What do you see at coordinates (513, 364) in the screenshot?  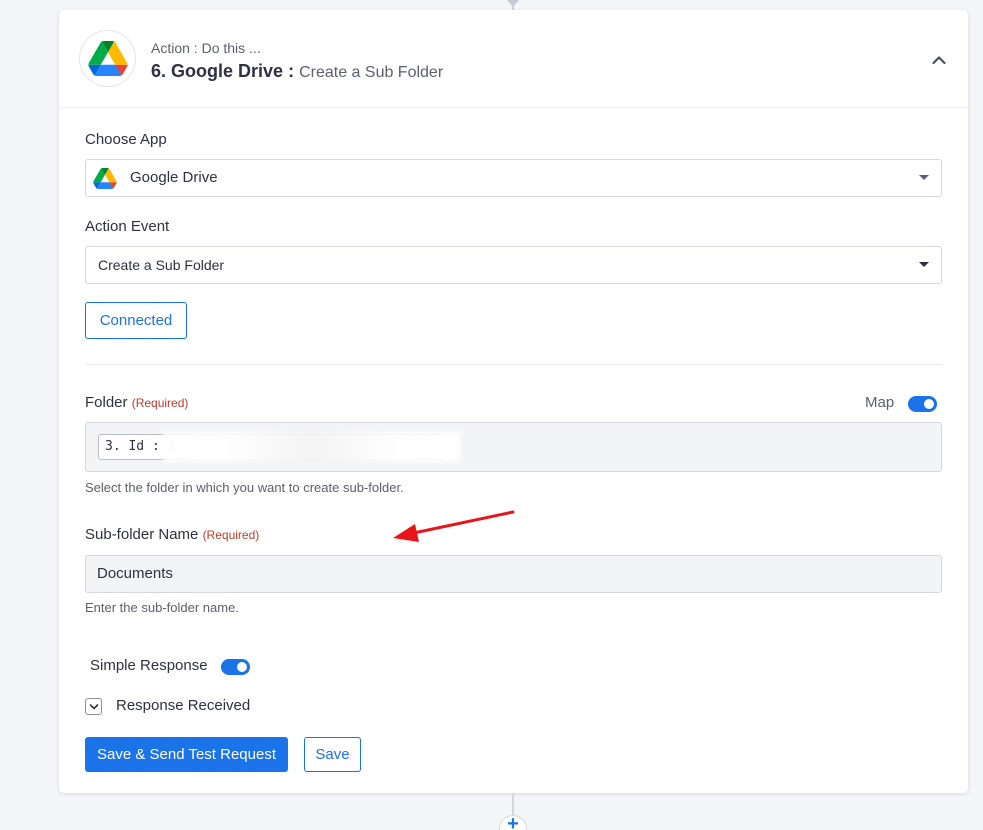 I see `section-divider` at bounding box center [513, 364].